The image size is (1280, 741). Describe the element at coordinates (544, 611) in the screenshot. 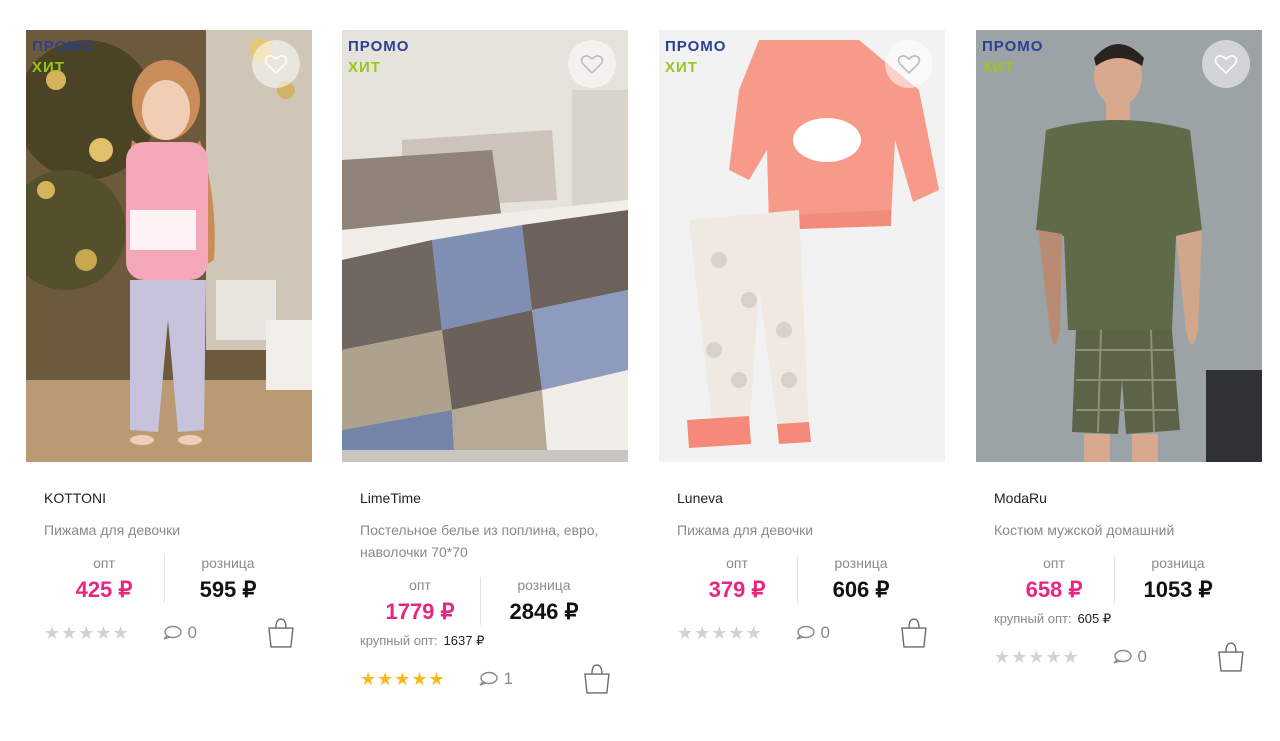

I see `retail-price: 2846 ₽` at that location.